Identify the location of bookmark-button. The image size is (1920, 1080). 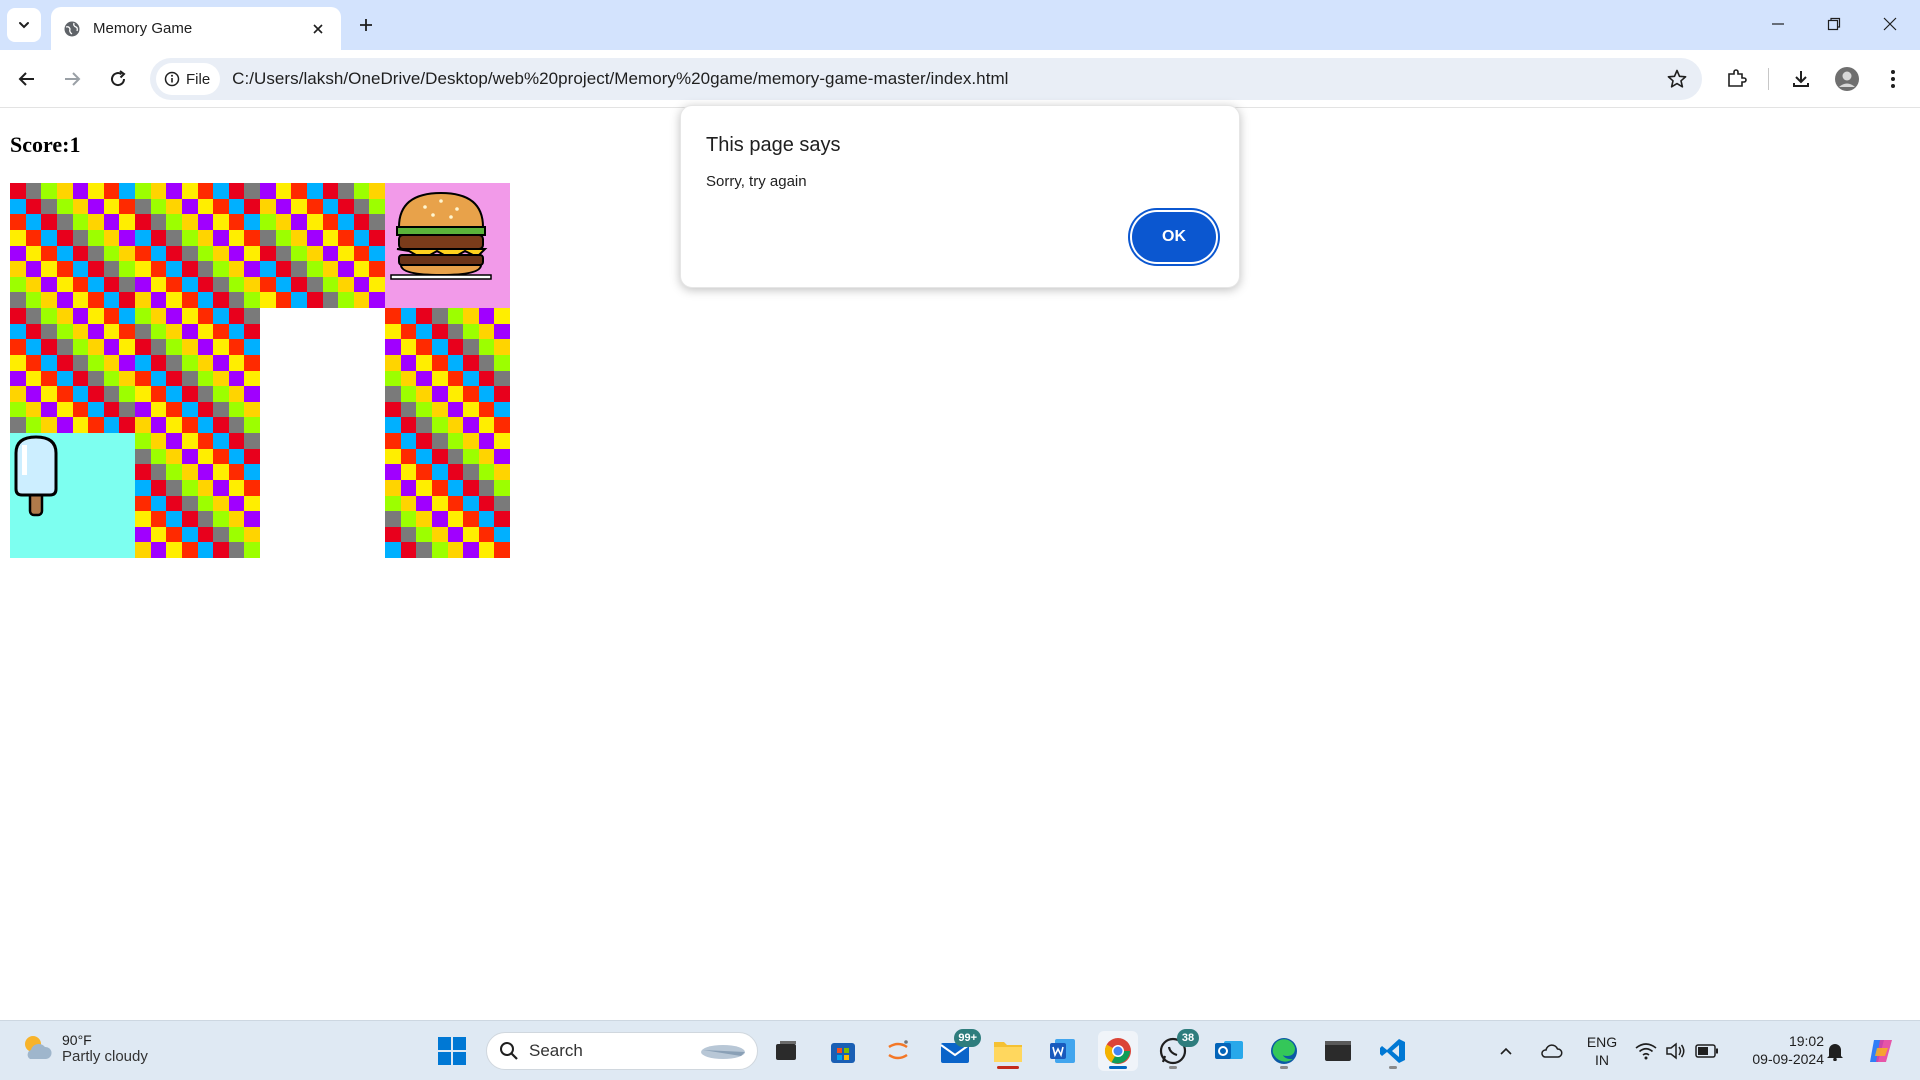
(1677, 81).